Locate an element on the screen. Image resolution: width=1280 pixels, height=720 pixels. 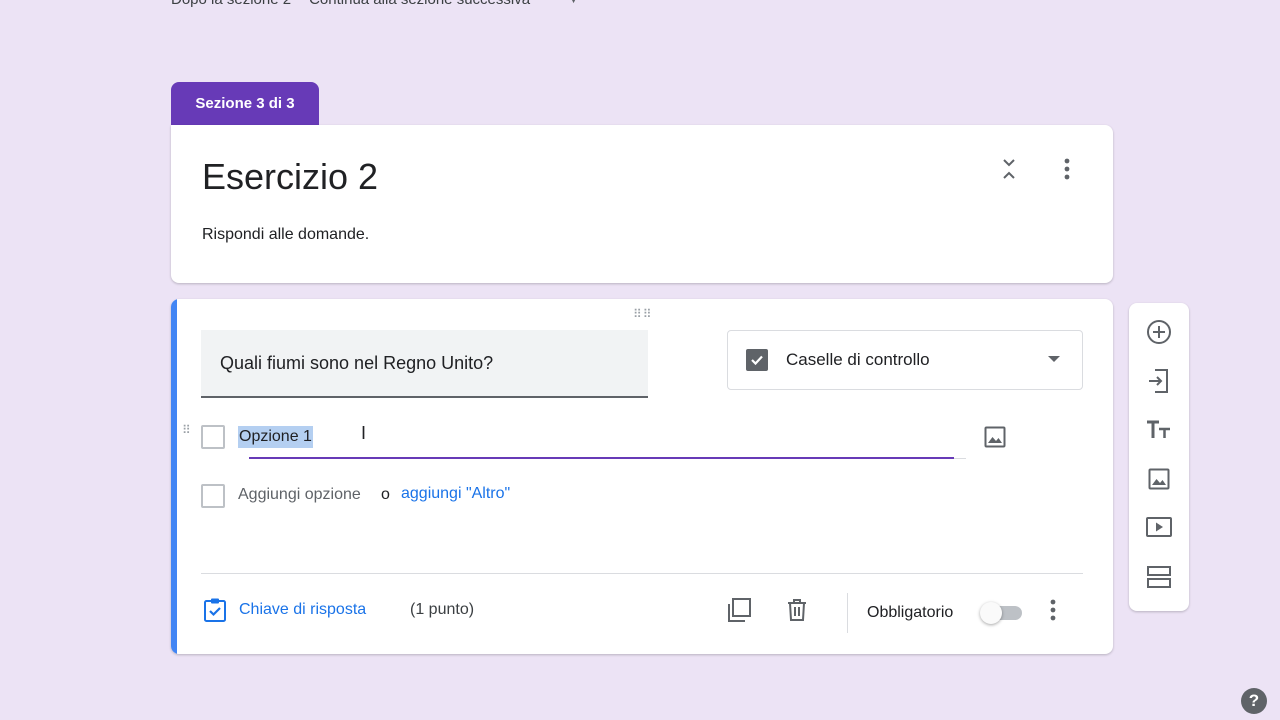
points-label: (1 punto) is located at coordinates (442, 609).